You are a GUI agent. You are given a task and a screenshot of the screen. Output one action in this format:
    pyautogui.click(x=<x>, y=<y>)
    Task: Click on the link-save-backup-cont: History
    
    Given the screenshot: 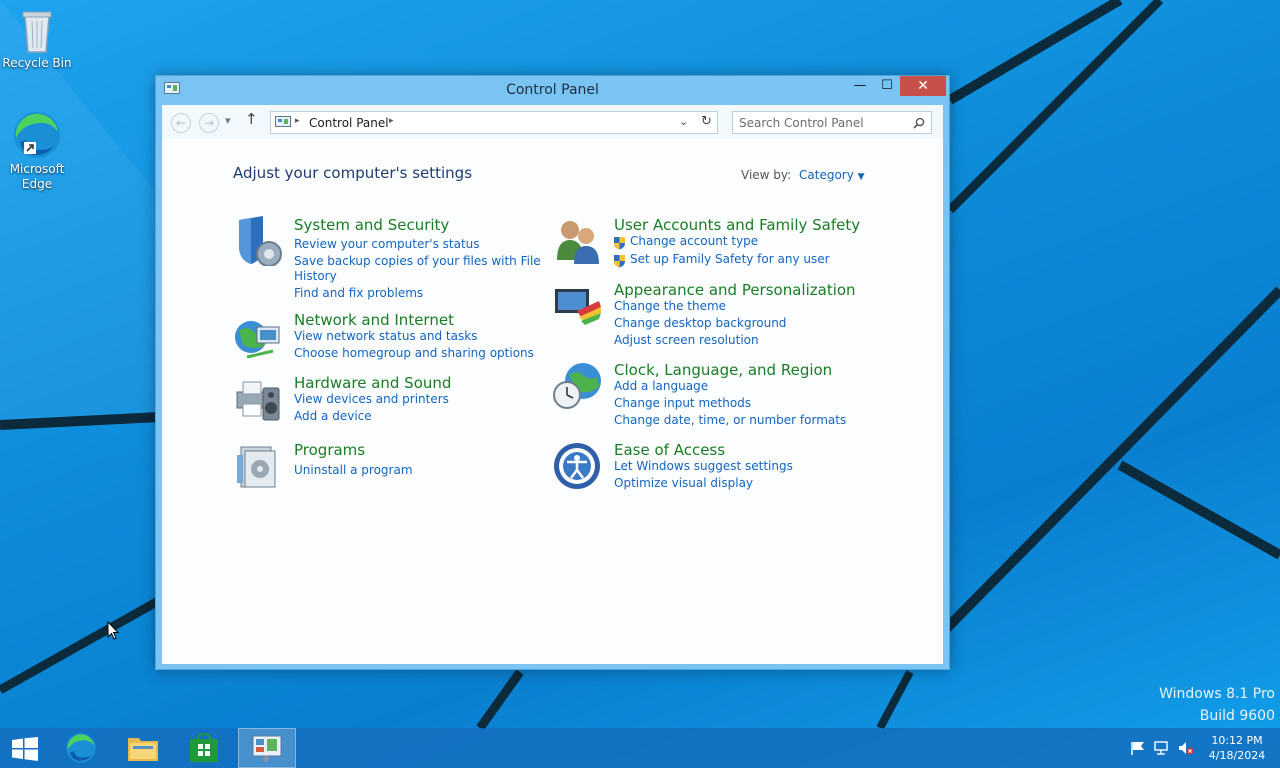 What is the action you would take?
    pyautogui.click(x=315, y=276)
    